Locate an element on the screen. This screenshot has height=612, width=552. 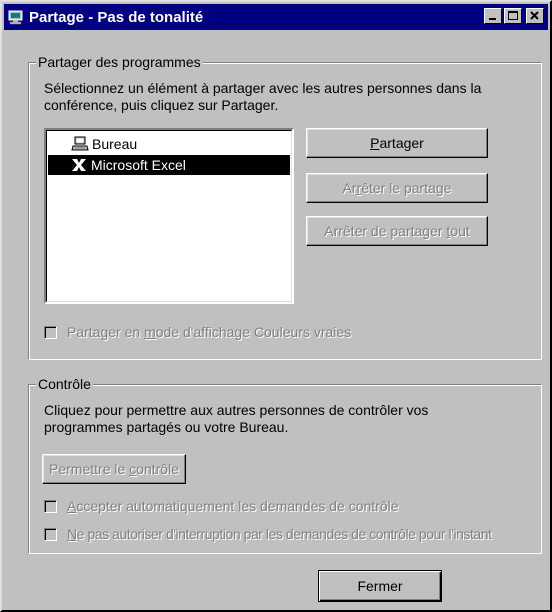
maximize-icon is located at coordinates (513, 15).